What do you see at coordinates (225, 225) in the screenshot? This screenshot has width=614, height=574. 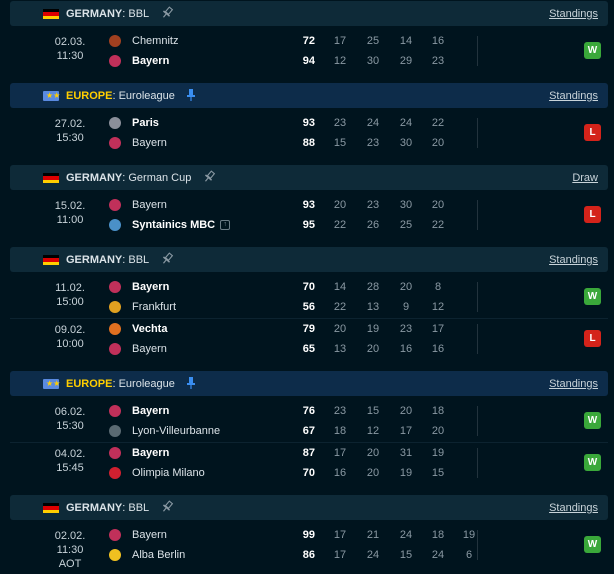 I see `promotion-arrow-icon: ↑` at bounding box center [225, 225].